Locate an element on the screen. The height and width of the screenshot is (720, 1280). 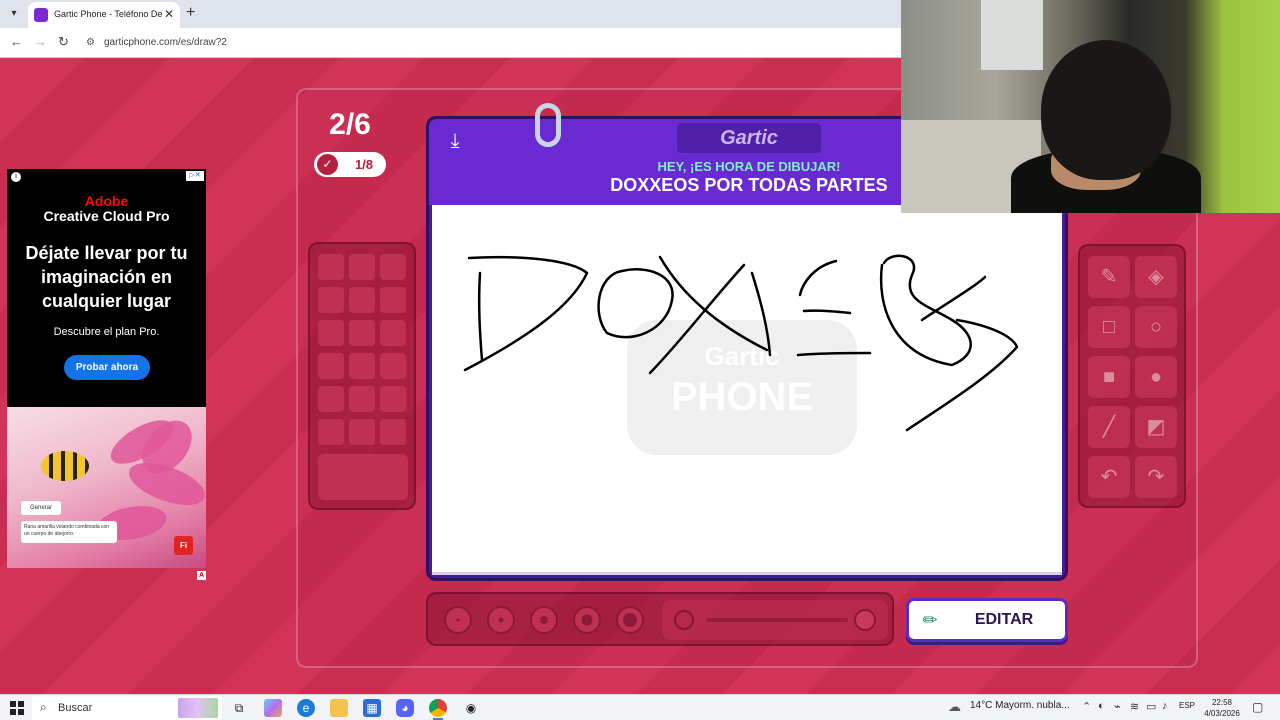
tray-display-icon: ▭ is located at coordinates (1151, 706).